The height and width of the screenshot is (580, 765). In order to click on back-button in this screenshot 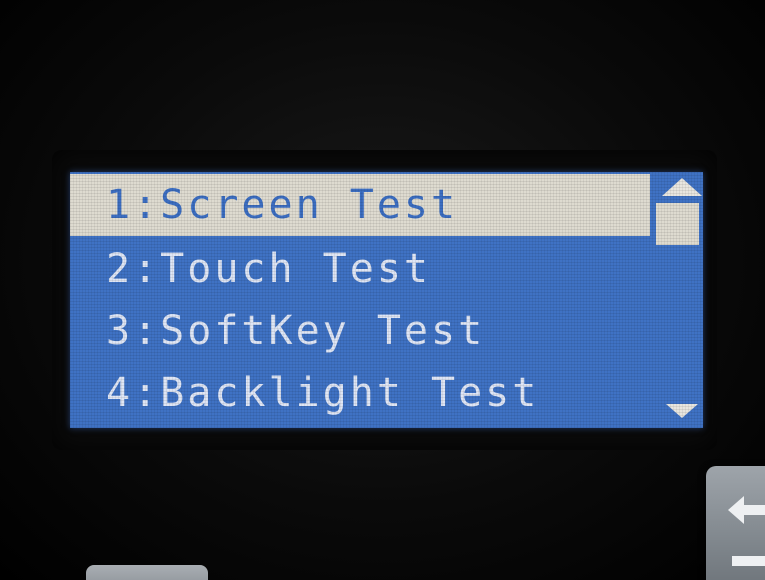, I will do `click(735, 523)`.